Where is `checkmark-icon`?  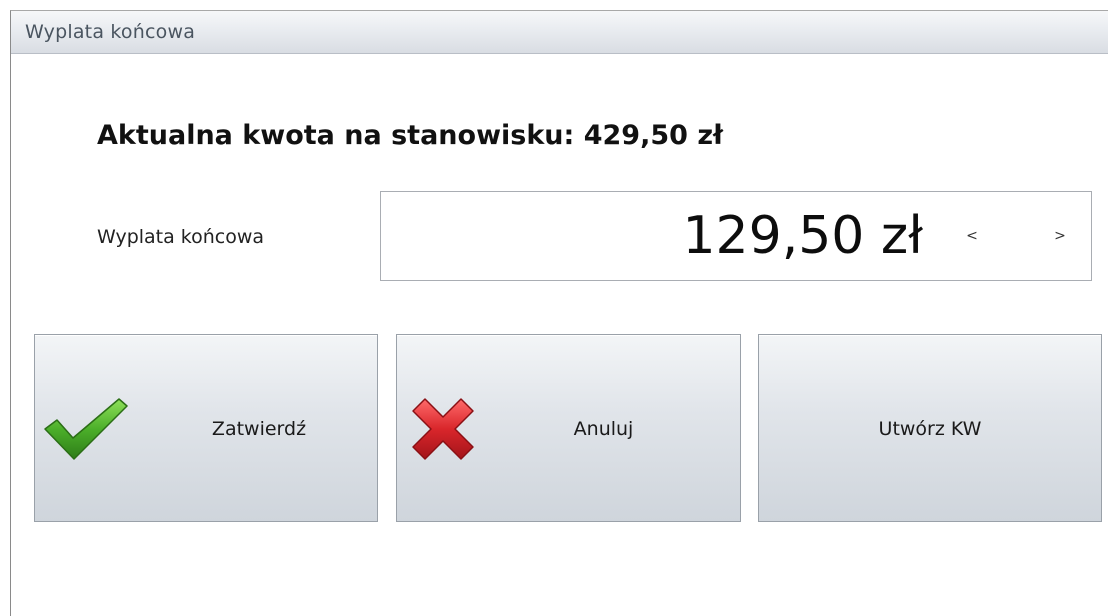
checkmark-icon is located at coordinates (86, 428).